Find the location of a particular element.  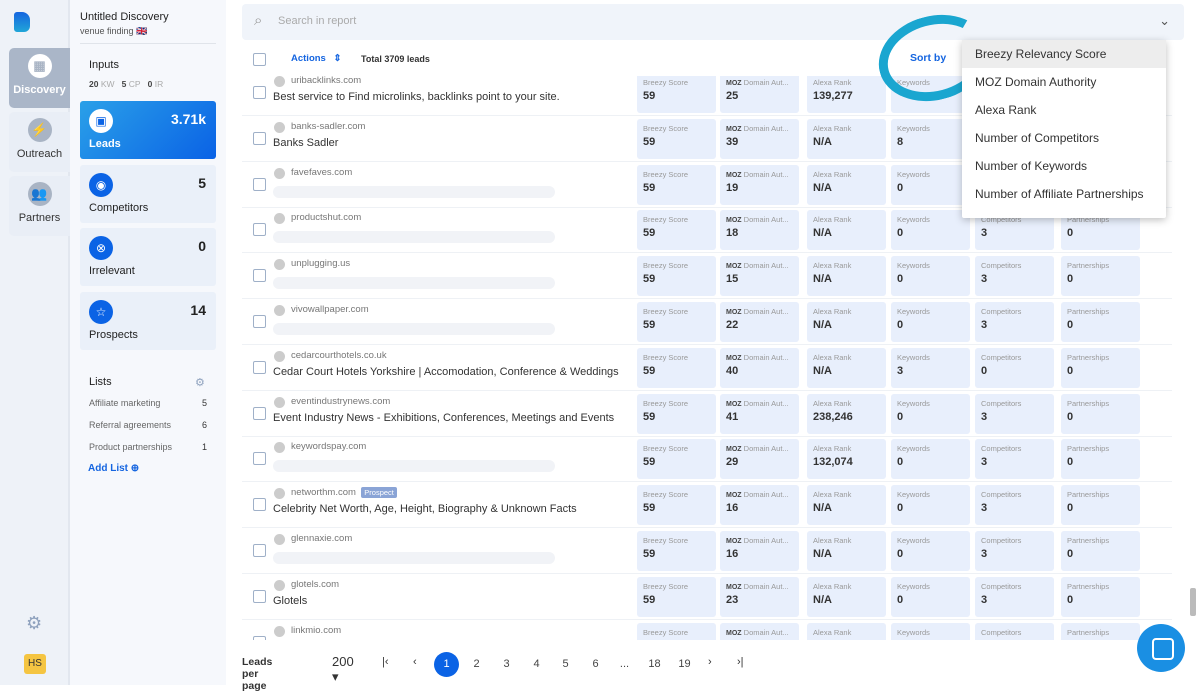

metric-label: Keywords is located at coordinates (933, 82).